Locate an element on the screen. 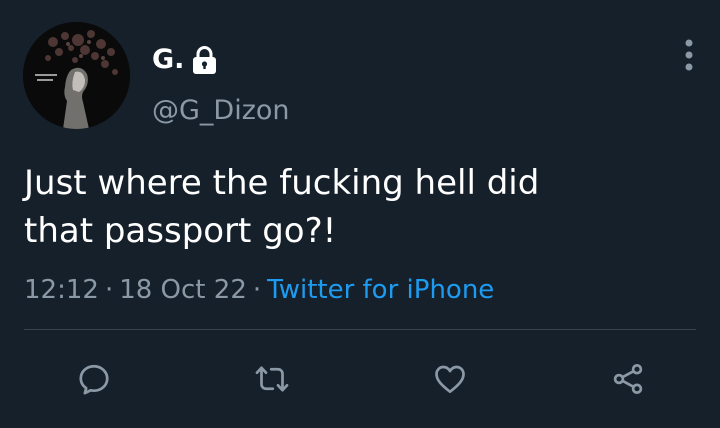  reply-icon is located at coordinates (94, 379).